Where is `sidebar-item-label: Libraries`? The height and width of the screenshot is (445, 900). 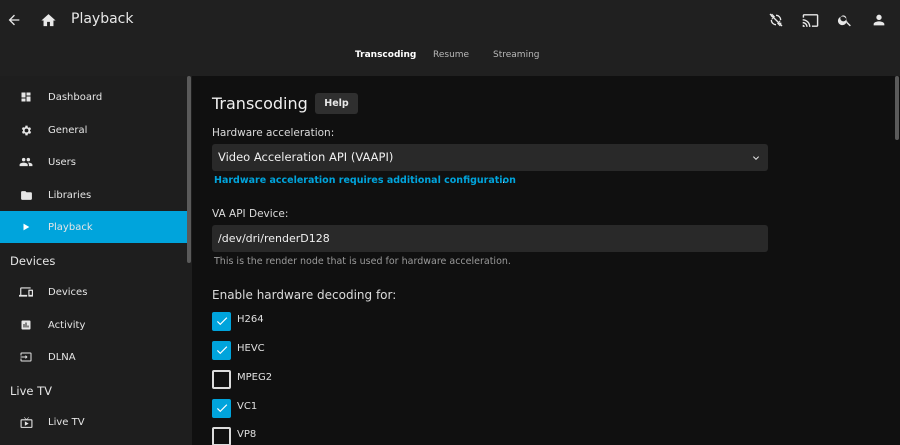
sidebar-item-label: Libraries is located at coordinates (70, 195).